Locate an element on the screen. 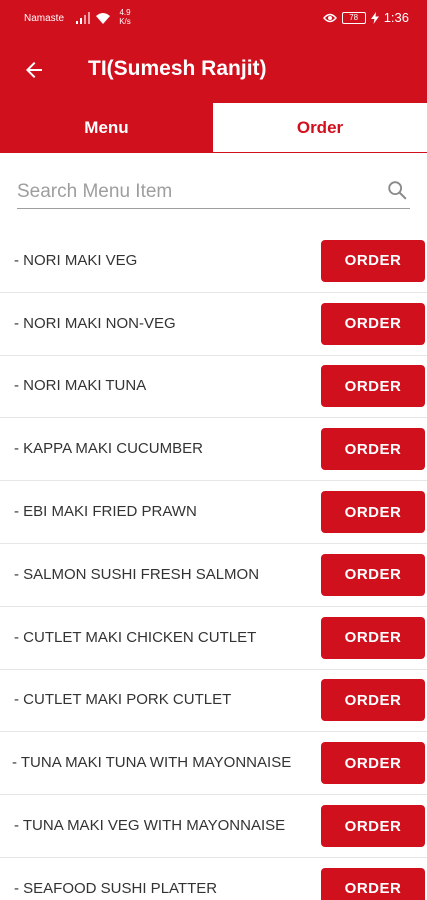  list-item: - CUTLET MAKI CHICKEN CUTLET ORDER is located at coordinates (213, 638).